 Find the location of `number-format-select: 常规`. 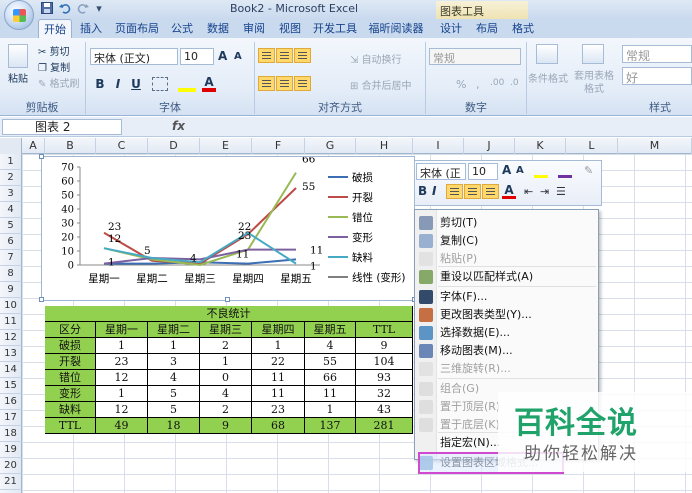

number-format-select: 常规 is located at coordinates (475, 56).